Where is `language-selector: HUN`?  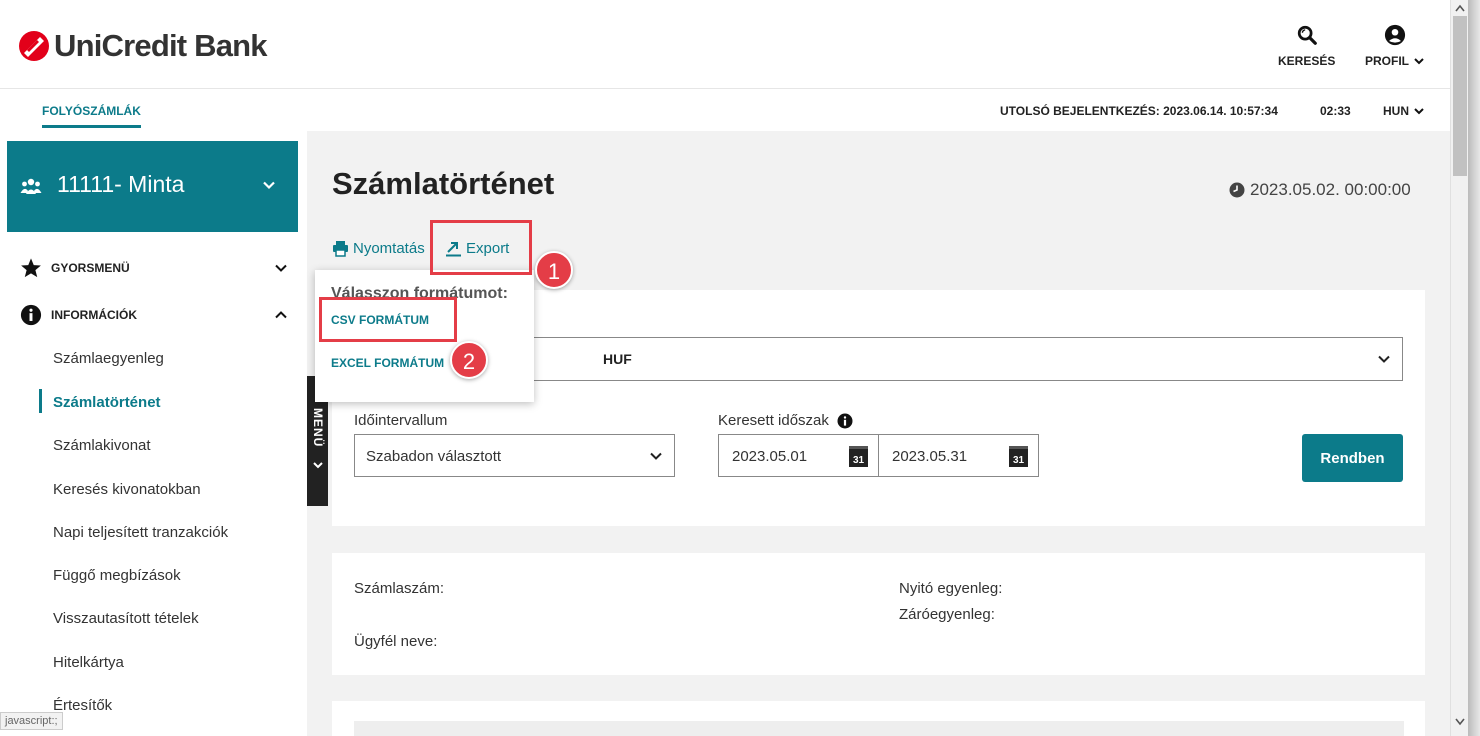 language-selector: HUN is located at coordinates (1404, 111).